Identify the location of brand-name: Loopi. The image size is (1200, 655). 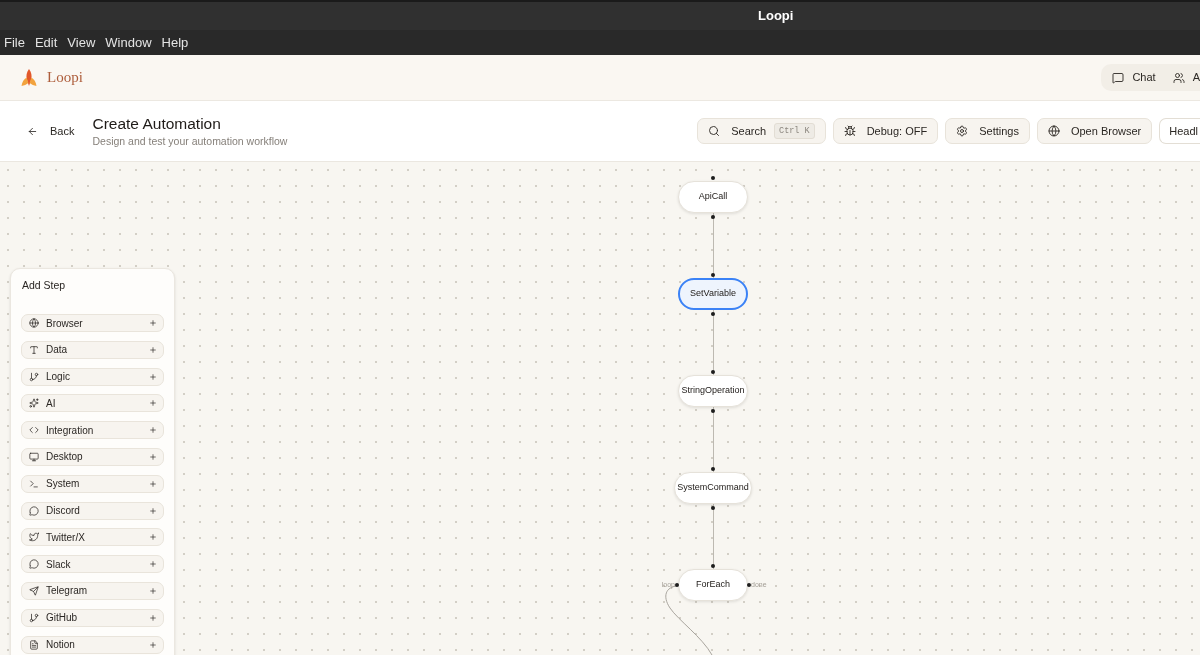
(65, 78).